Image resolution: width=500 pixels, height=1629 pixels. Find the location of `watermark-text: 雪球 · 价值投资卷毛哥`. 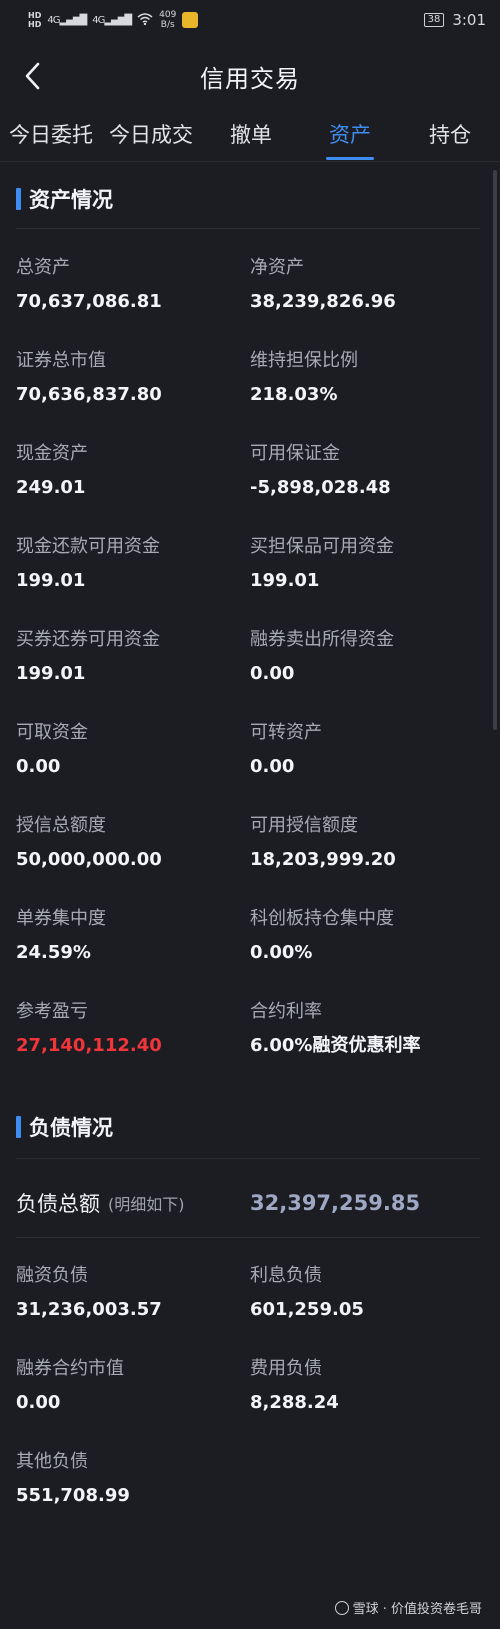

watermark-text: 雪球 · 价值投资卷毛哥 is located at coordinates (417, 1609).